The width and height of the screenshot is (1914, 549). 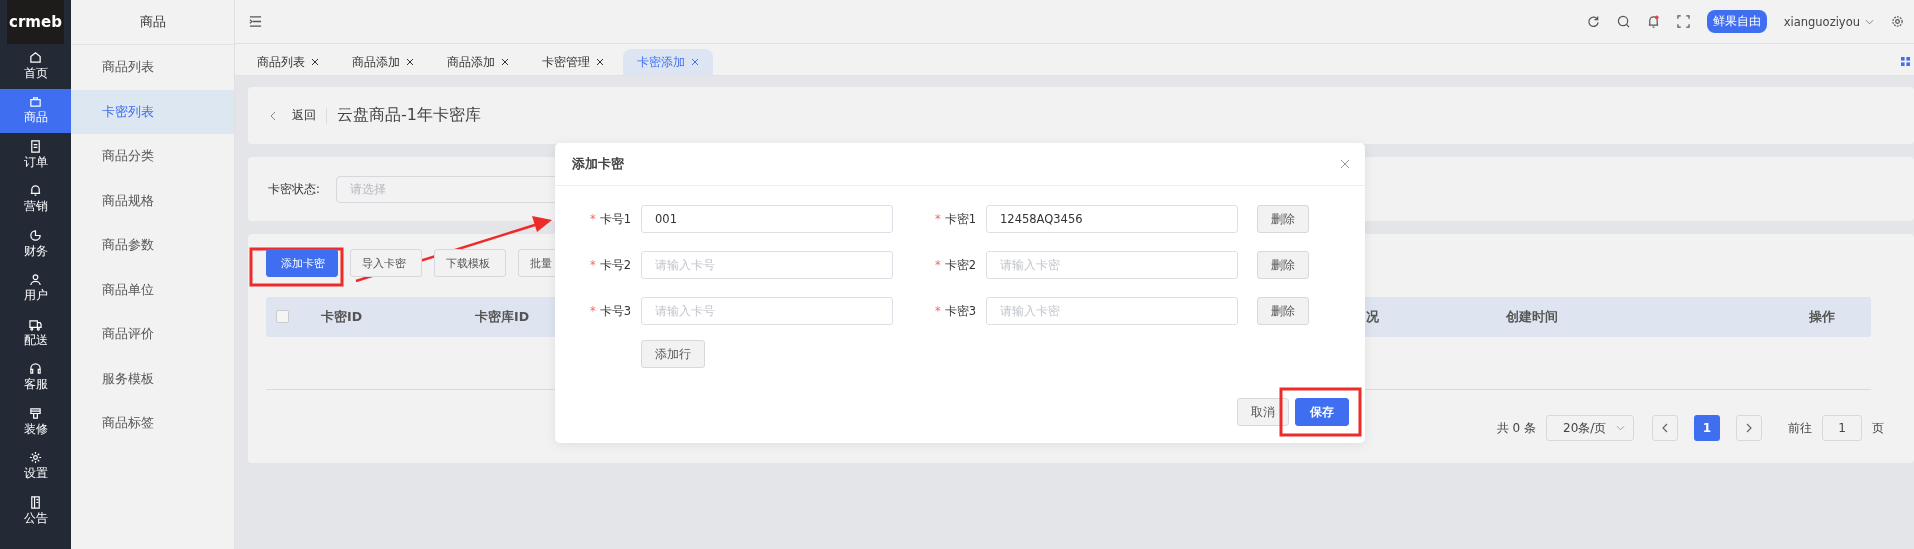 What do you see at coordinates (152, 423) in the screenshot?
I see `submenu-item: 商品标签` at bounding box center [152, 423].